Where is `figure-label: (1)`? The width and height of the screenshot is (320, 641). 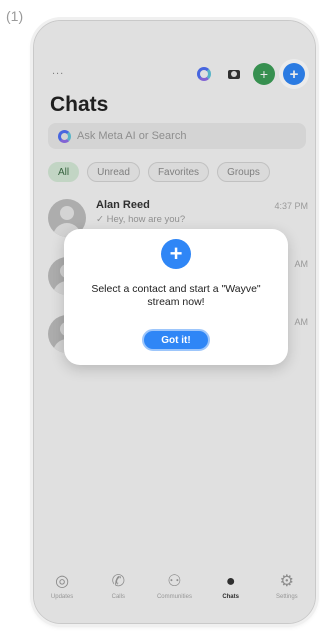
figure-label: (1) is located at coordinates (15, 16).